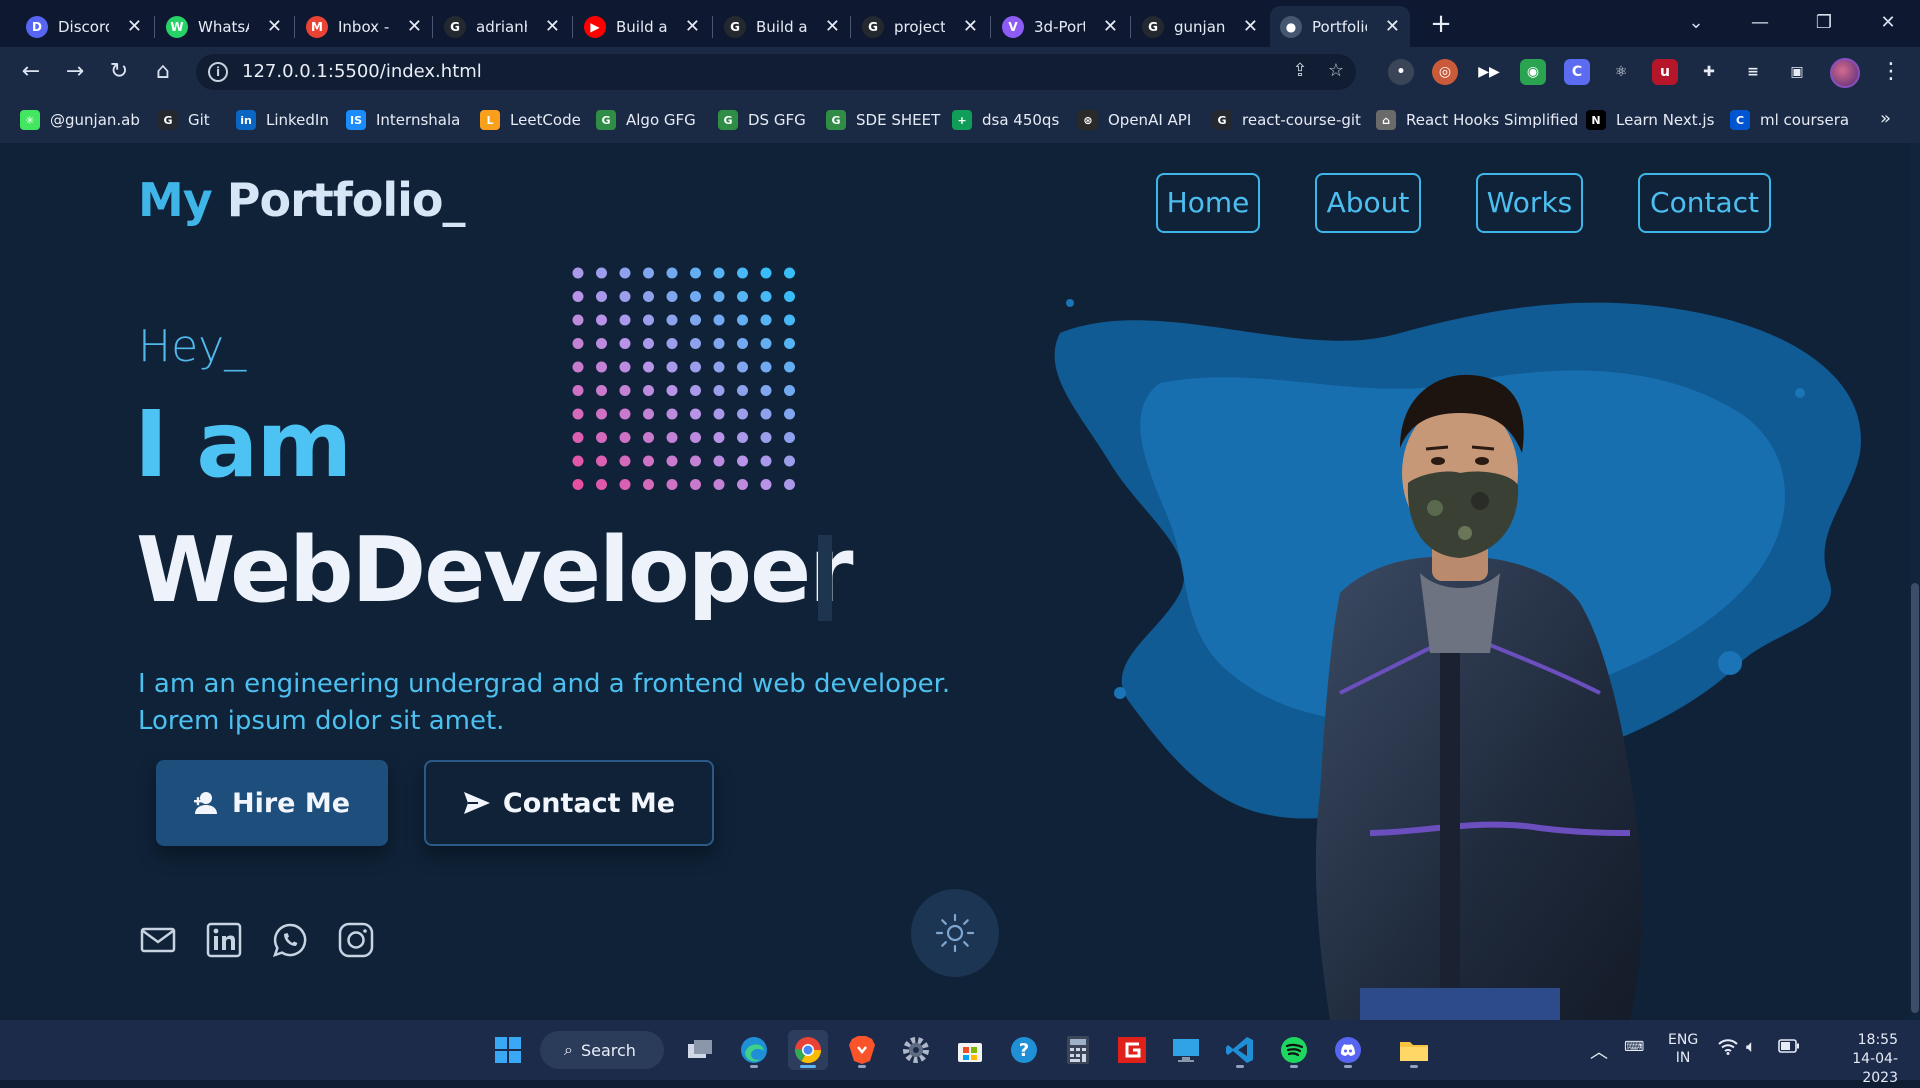  I want to click on settings-gear-icon, so click(916, 1050).